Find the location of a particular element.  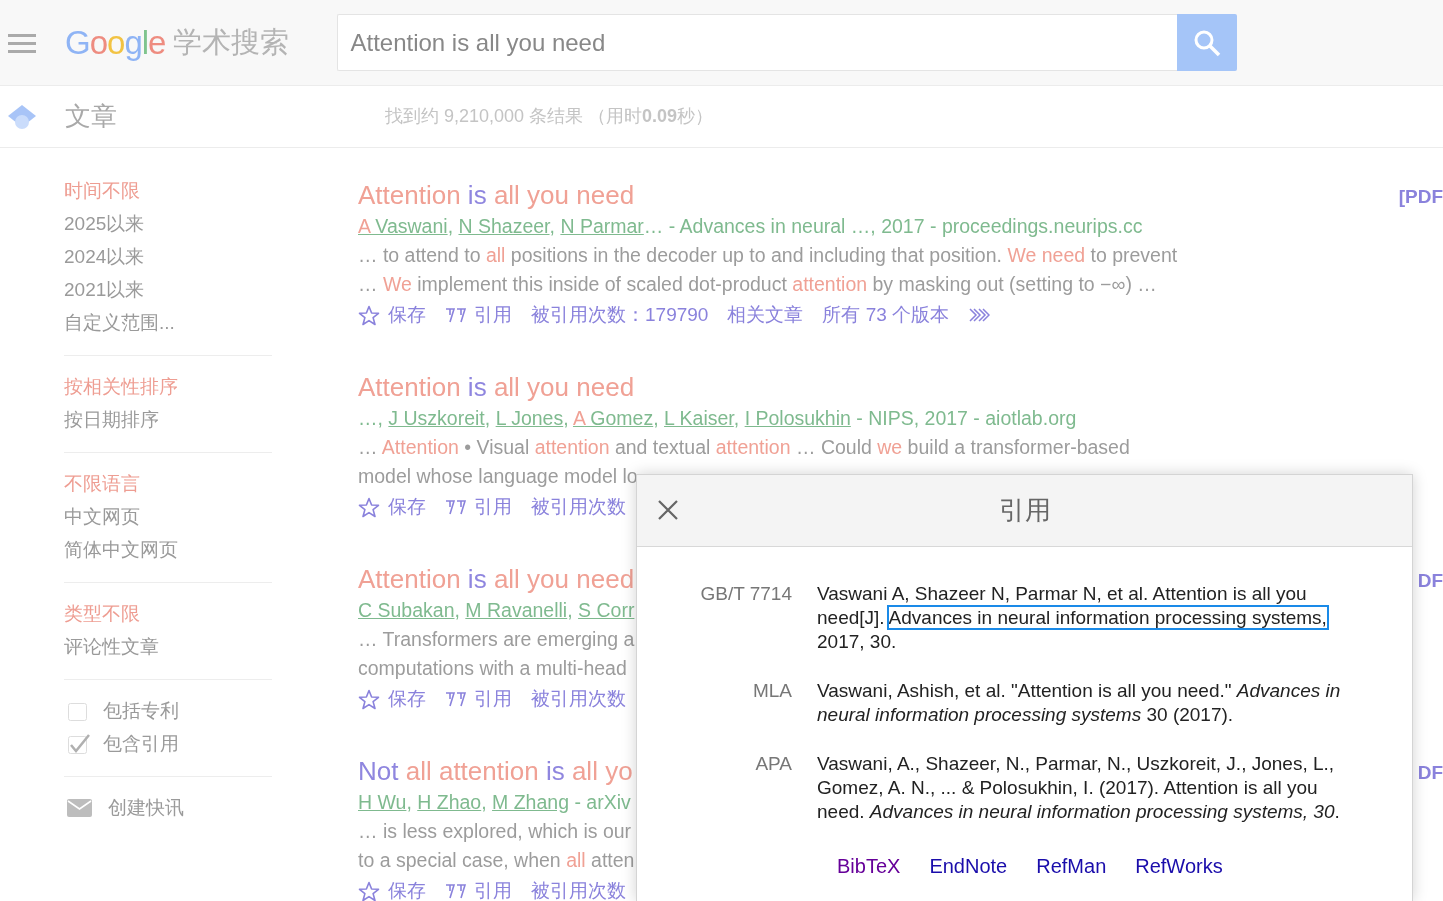

author-line: …, J Uszkoreit, L Jones, A Gomez, L Kaiser, I Polosukhin - NIPS, 2017 - aiotlab.org is located at coordinates (717, 418).